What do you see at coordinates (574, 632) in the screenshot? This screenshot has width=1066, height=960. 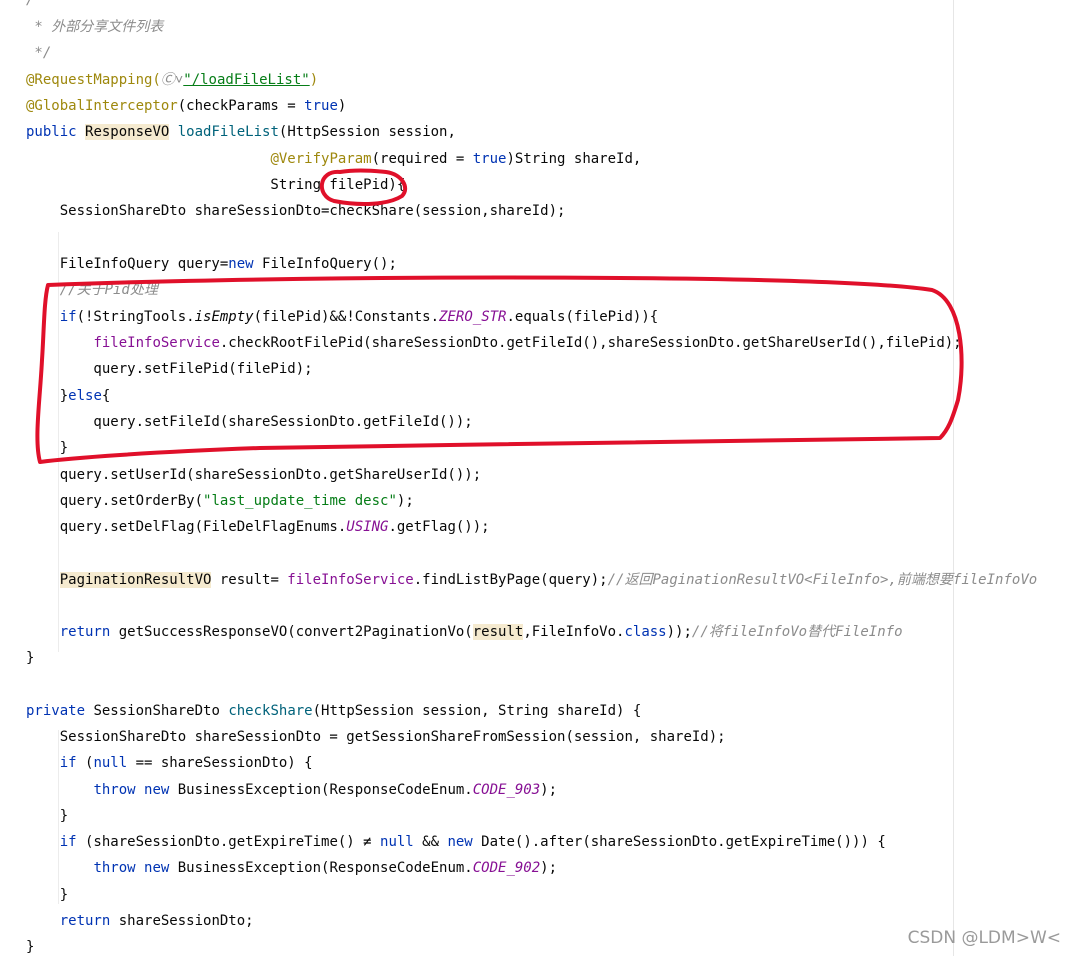 I see `code-token: ,FileInfoVo.` at bounding box center [574, 632].